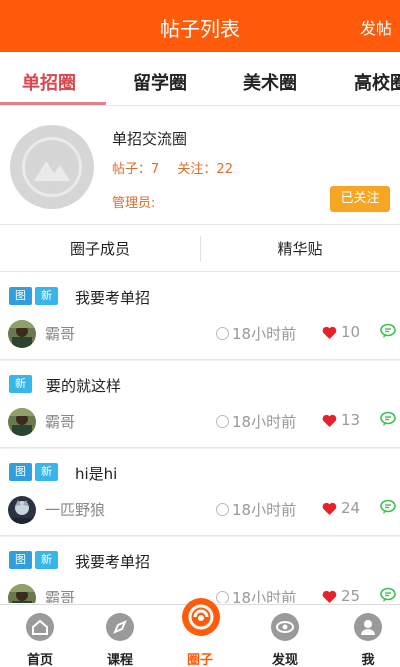 The image size is (400, 667). I want to click on follow-count: 关注：22, so click(205, 169).